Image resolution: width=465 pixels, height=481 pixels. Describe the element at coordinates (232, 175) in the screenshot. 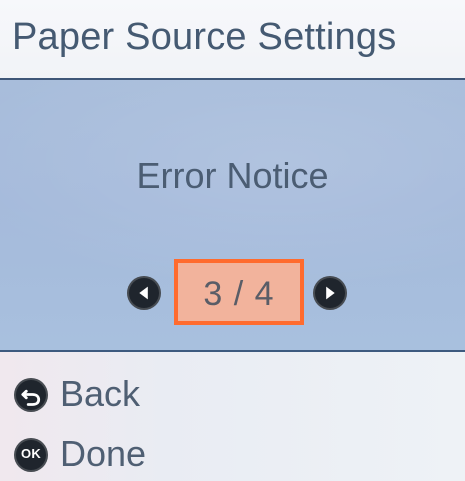

I see `setting-label: Error Notice` at that location.